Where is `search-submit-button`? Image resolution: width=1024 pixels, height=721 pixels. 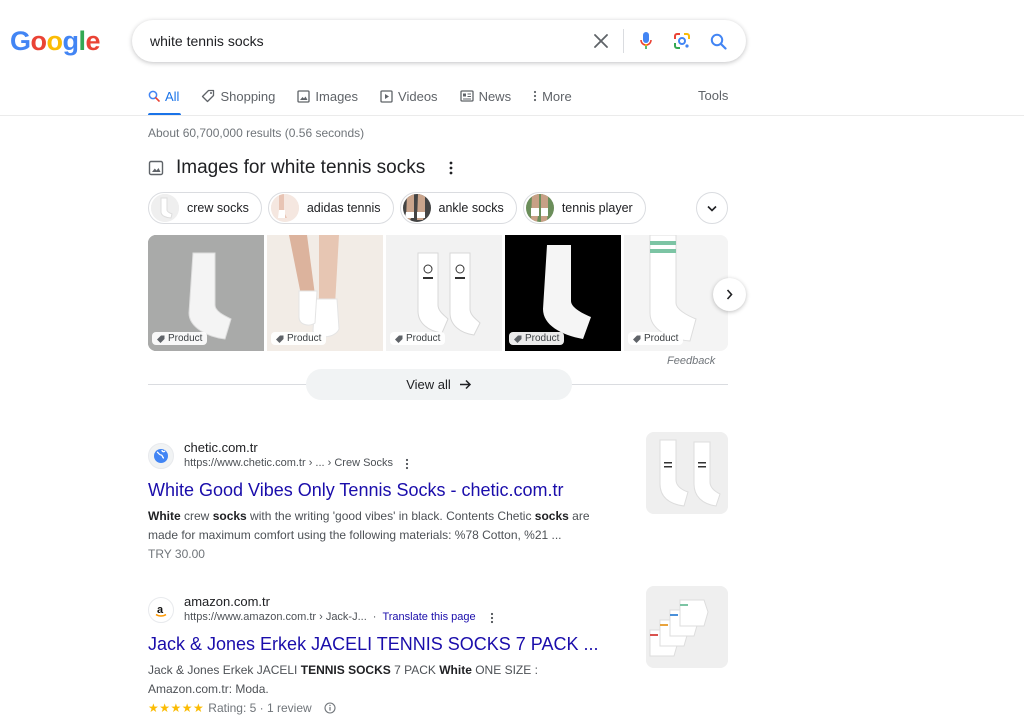
search-submit-button is located at coordinates (718, 41).